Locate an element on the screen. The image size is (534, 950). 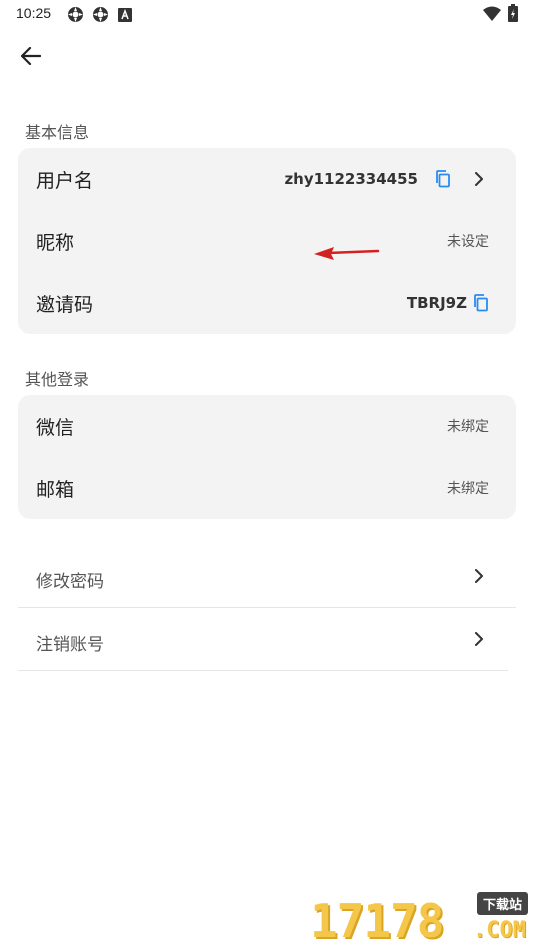
wechat-label: 微信 is located at coordinates (55, 427).